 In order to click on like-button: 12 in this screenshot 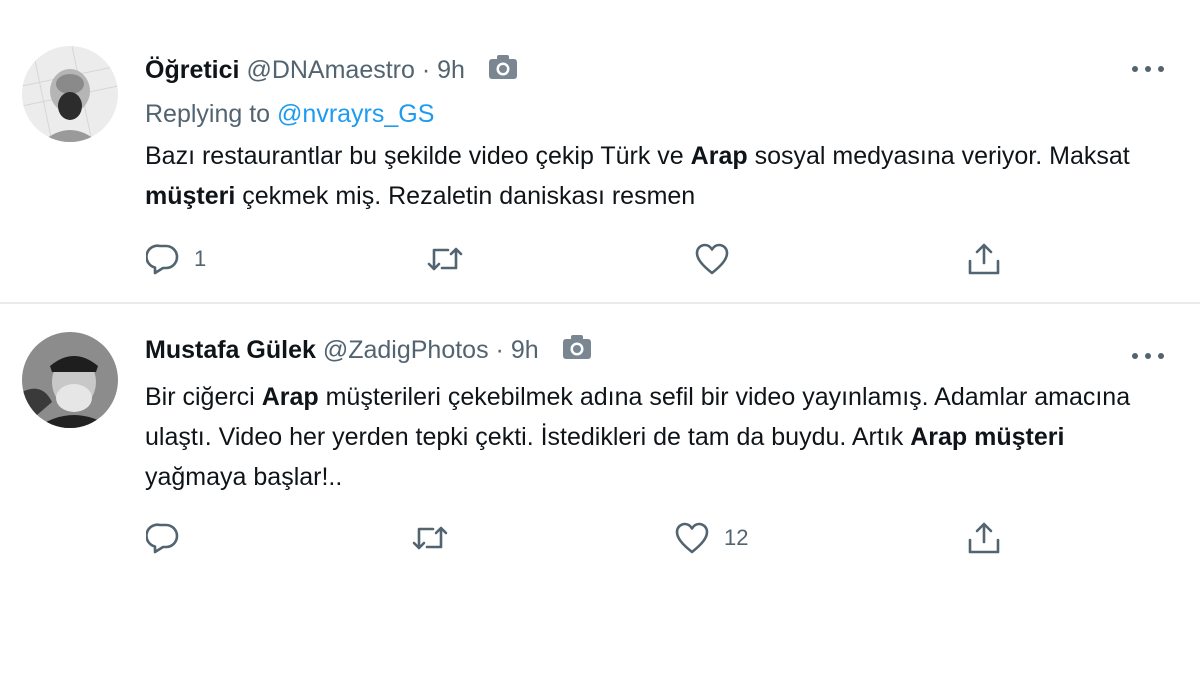, I will do `click(711, 538)`.